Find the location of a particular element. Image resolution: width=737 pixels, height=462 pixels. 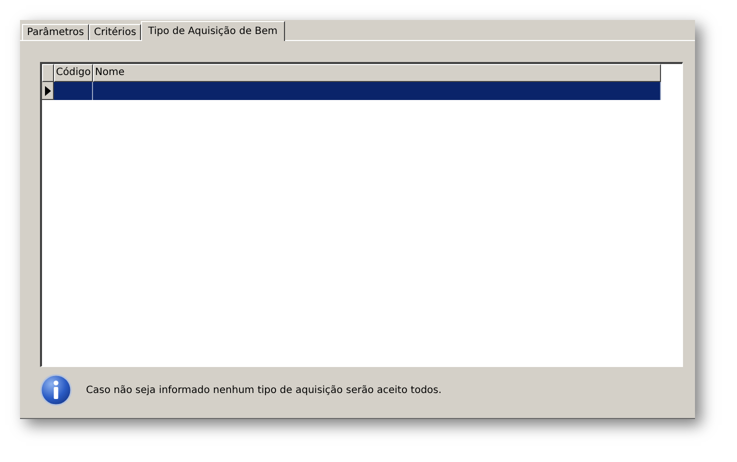

column-header: Nome is located at coordinates (377, 73).